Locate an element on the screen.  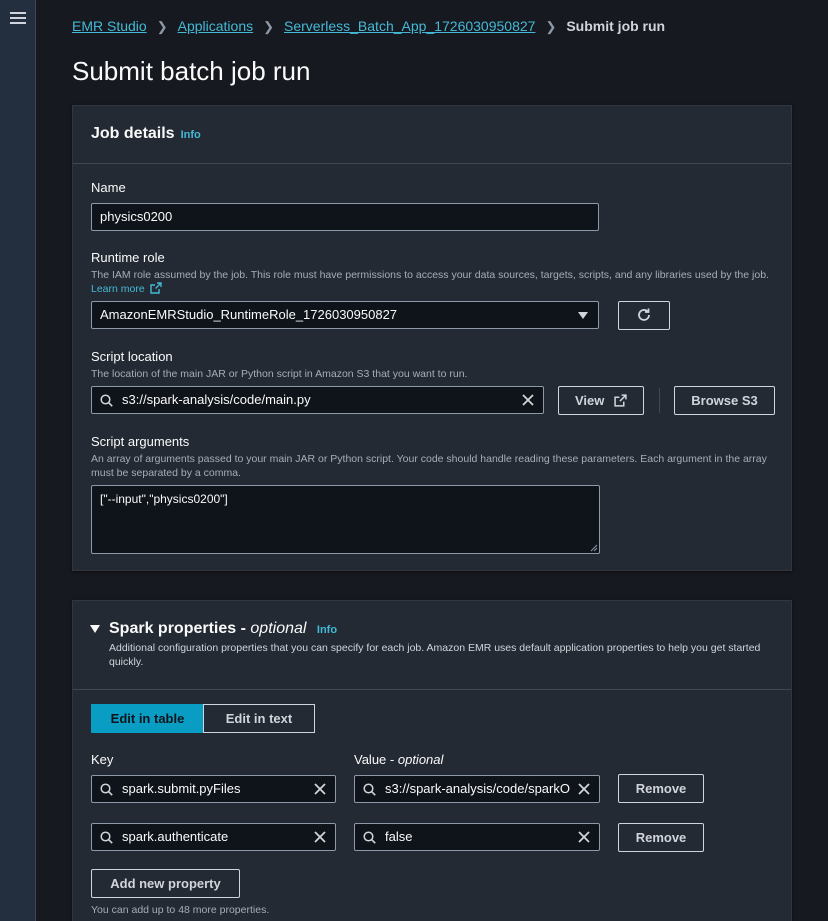
page-title: Submit batch job run is located at coordinates (191, 71).